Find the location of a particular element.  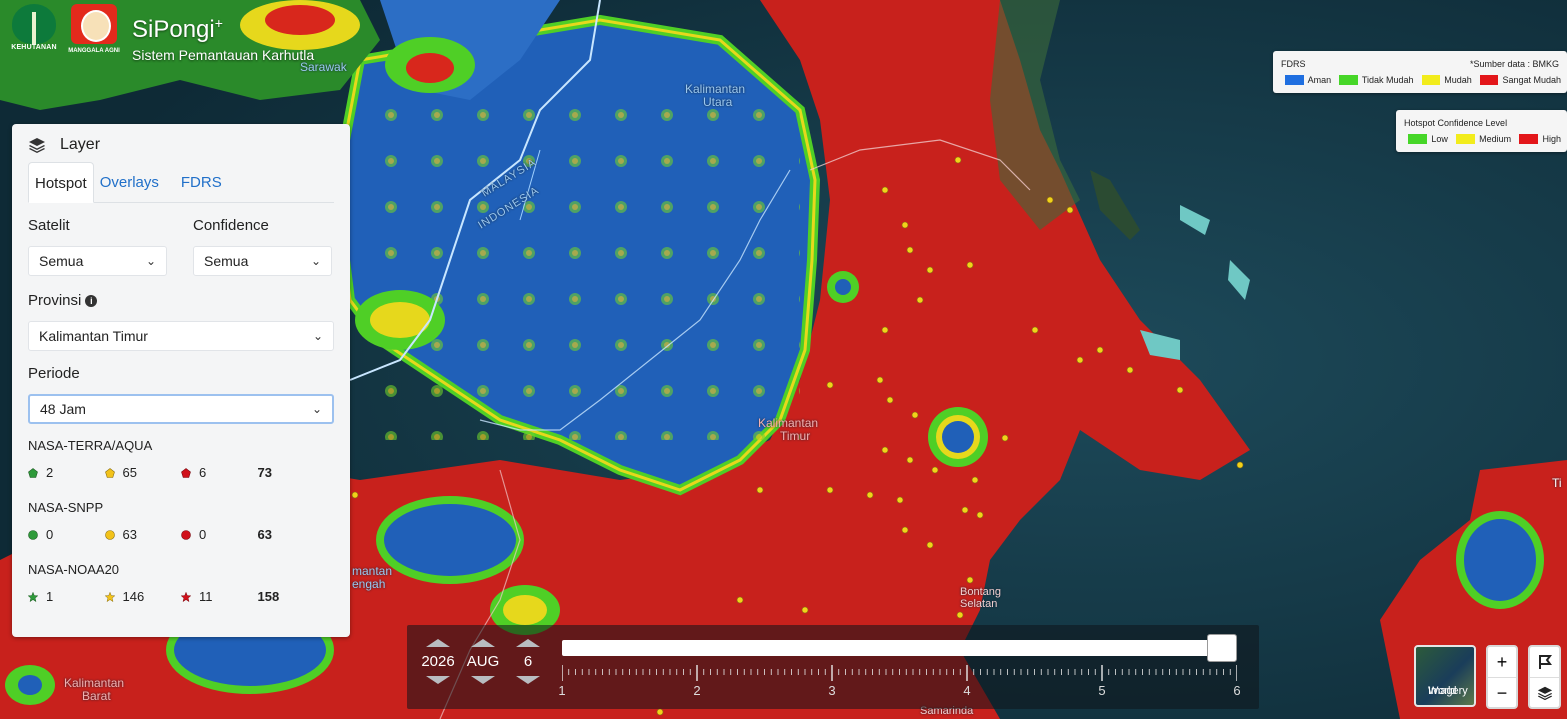

legend-swatch-tidak-mudah is located at coordinates (1348, 80).